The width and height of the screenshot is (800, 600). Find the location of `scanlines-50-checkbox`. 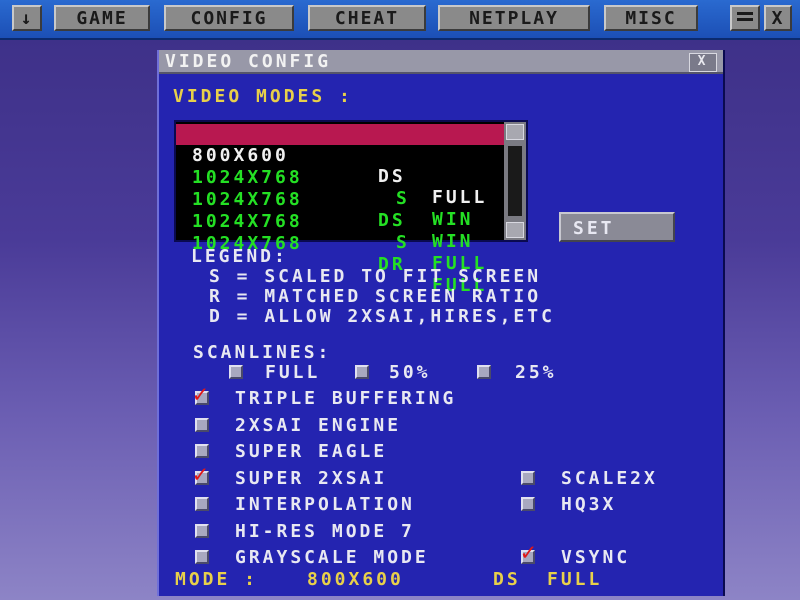

scanlines-50-checkbox is located at coordinates (362, 372).